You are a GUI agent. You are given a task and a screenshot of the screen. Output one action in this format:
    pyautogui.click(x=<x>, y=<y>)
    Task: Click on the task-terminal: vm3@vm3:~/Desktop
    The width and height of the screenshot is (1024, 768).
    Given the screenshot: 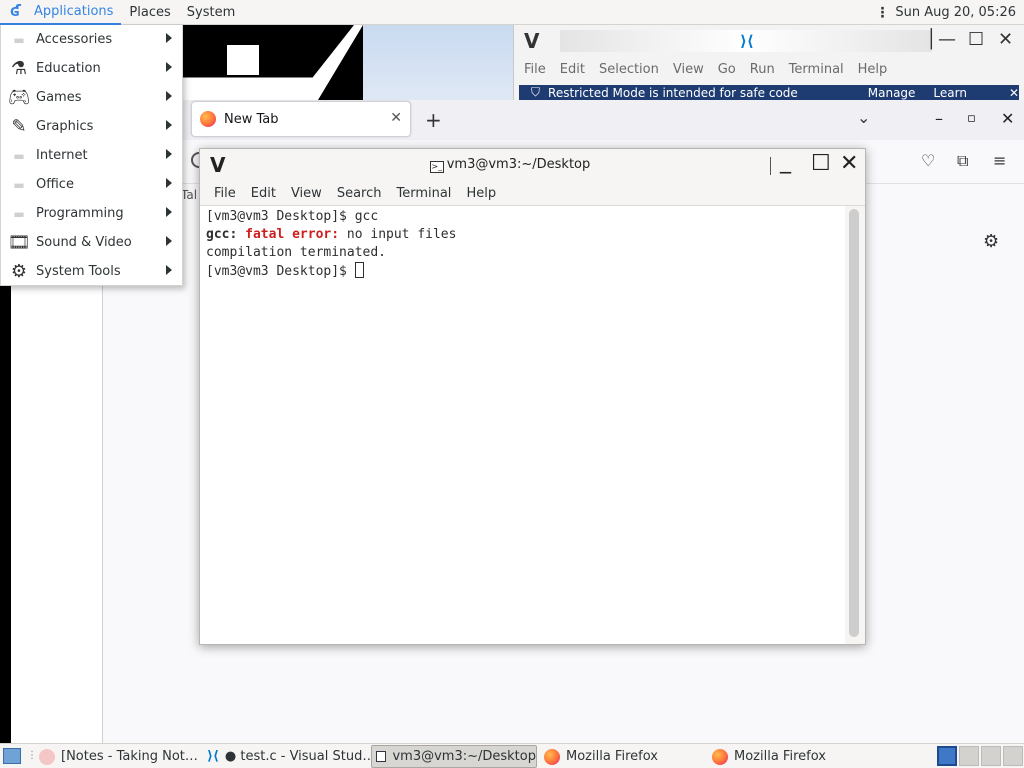 What is the action you would take?
    pyautogui.click(x=454, y=756)
    